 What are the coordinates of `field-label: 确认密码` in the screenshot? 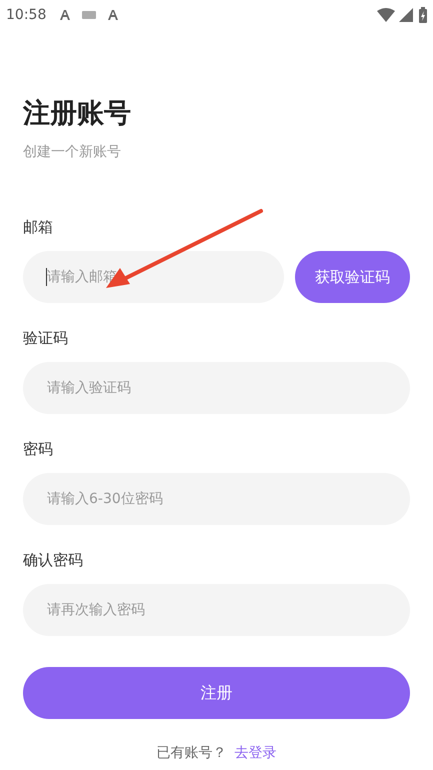 It's located at (53, 560).